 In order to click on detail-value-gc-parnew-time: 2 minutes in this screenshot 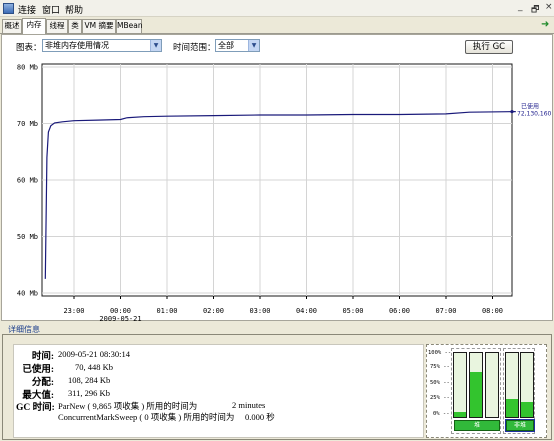, I will do `click(249, 405)`.